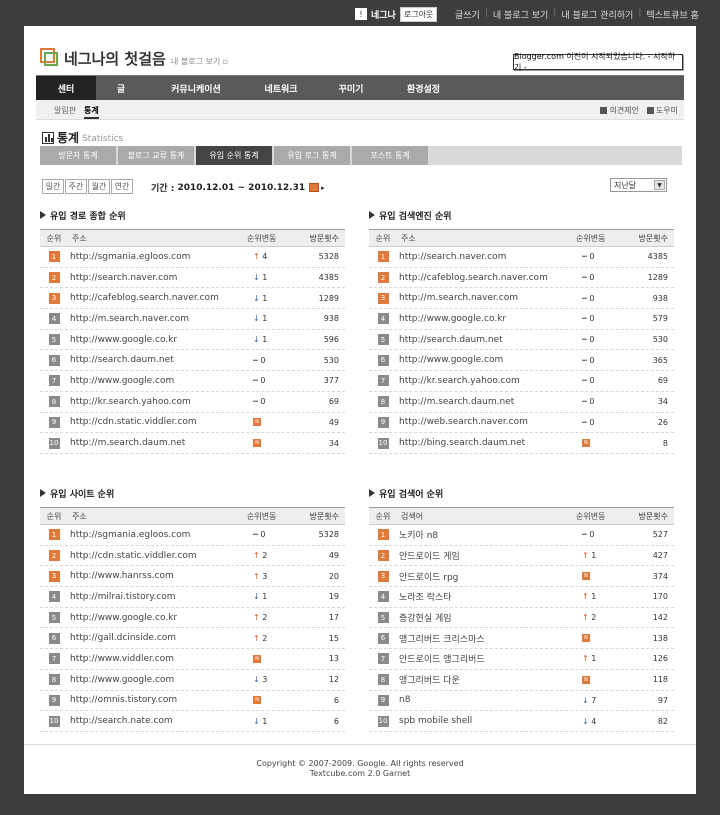 This screenshot has height=815, width=720. I want to click on tab-inflow-log-stats: 유입 로그 통계, so click(312, 155).